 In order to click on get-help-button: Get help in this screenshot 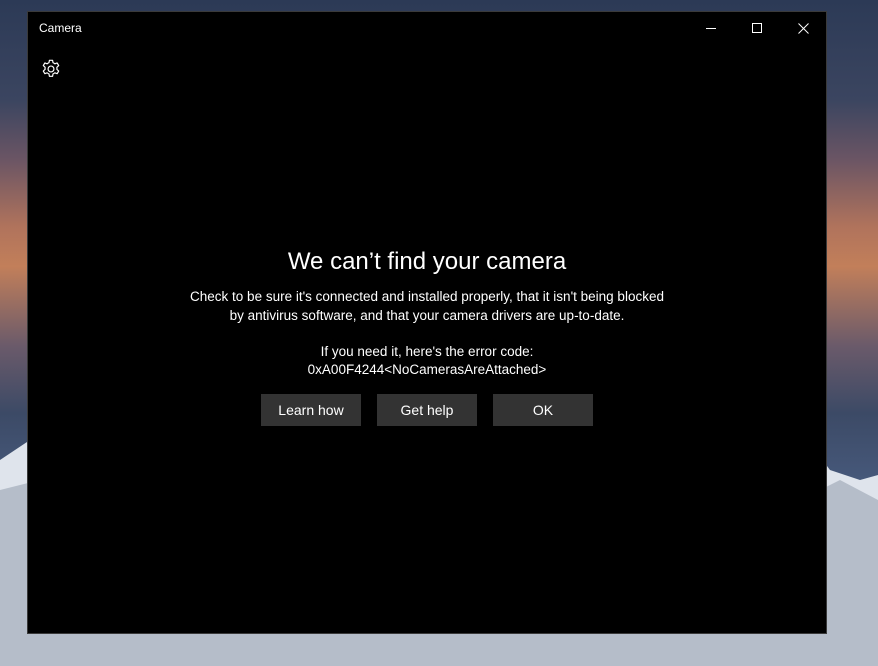, I will do `click(427, 410)`.